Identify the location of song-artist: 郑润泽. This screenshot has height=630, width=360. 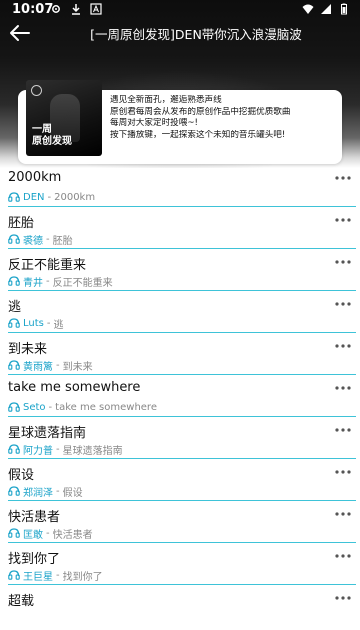
(38, 491).